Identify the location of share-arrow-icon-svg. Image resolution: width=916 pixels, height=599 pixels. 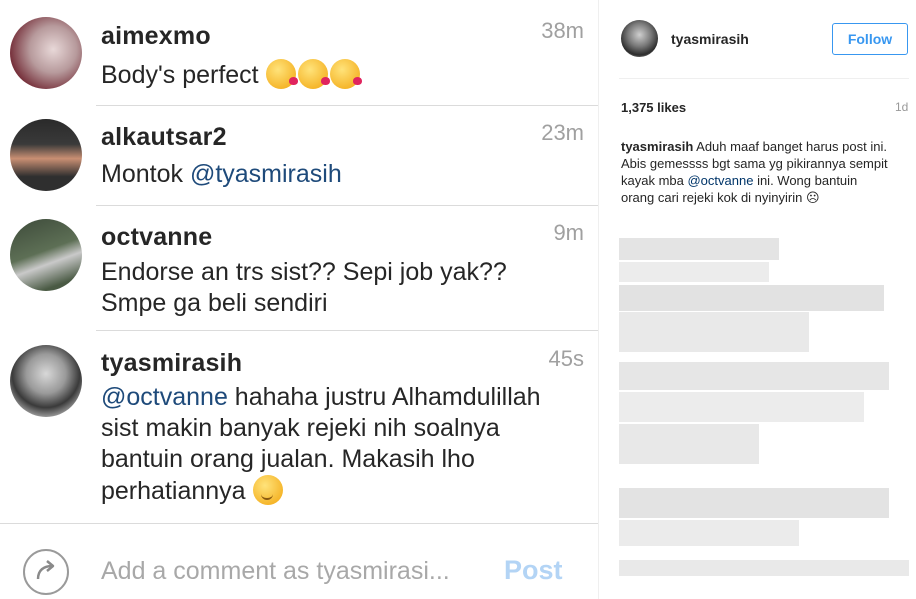
(45, 570).